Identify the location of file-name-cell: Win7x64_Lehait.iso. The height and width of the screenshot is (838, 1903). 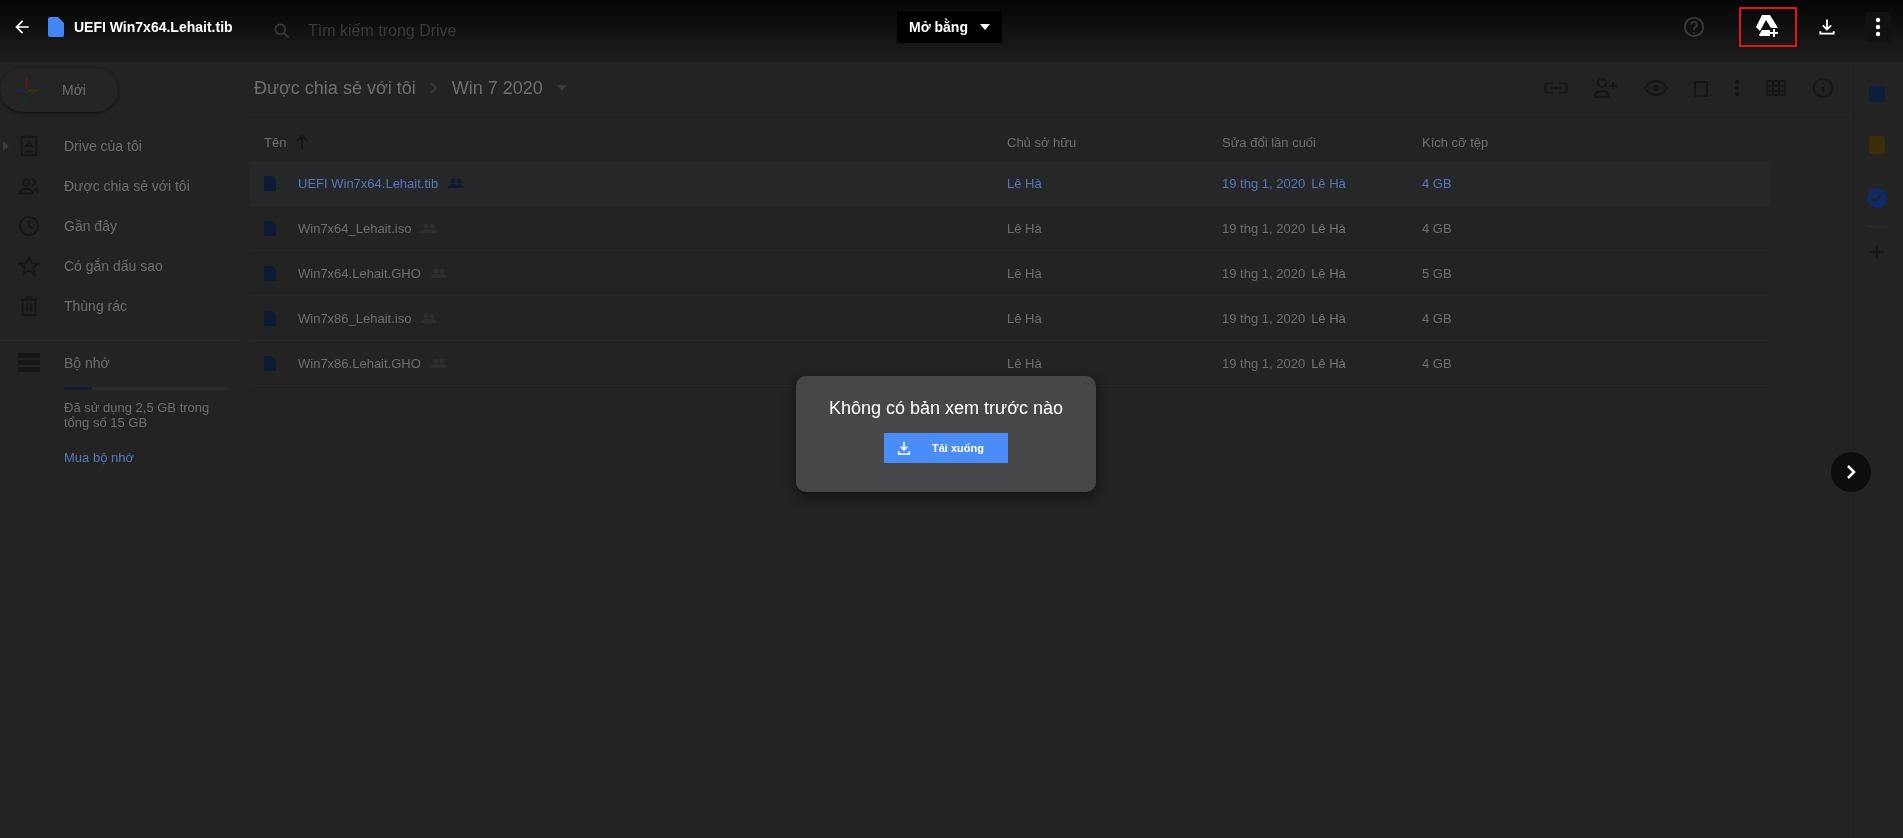
(355, 228).